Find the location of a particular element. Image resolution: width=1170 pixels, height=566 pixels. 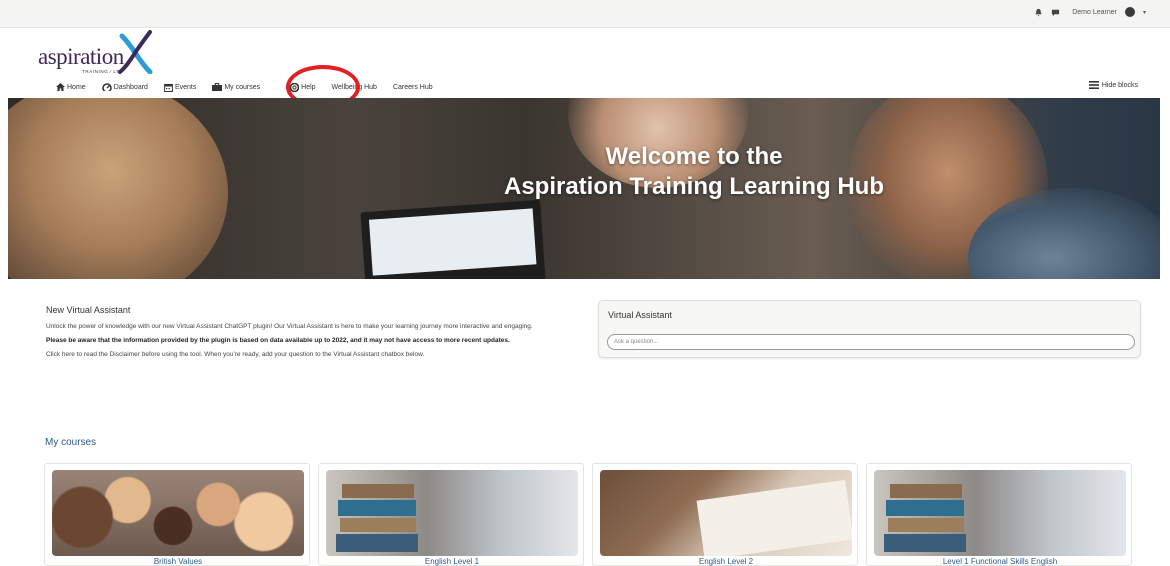

course-image-people is located at coordinates (178, 513).